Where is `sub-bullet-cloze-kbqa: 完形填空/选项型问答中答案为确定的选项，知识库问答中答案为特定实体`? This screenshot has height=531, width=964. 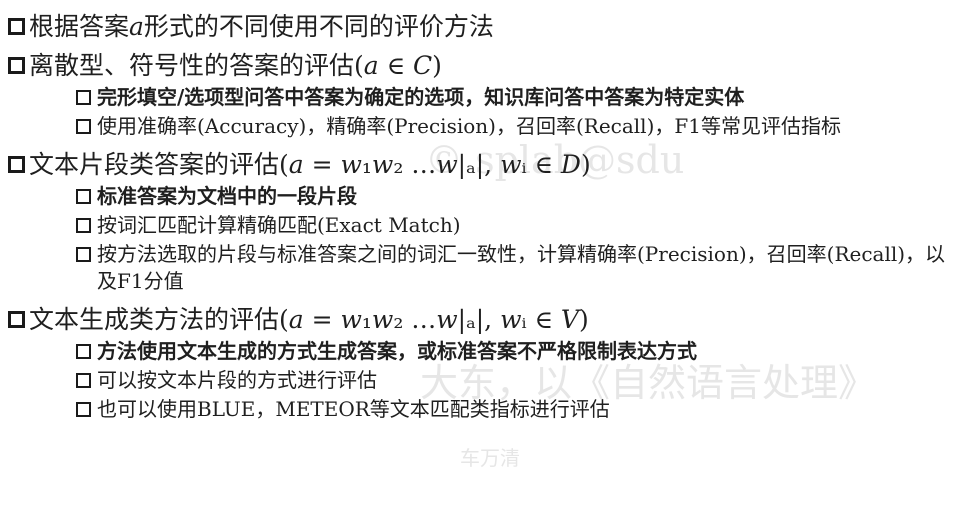
sub-bullet-cloze-kbqa: 完形填空/选项型问答中答案为确定的选项，知识库问答中答案为特定实体 is located at coordinates (513, 97).